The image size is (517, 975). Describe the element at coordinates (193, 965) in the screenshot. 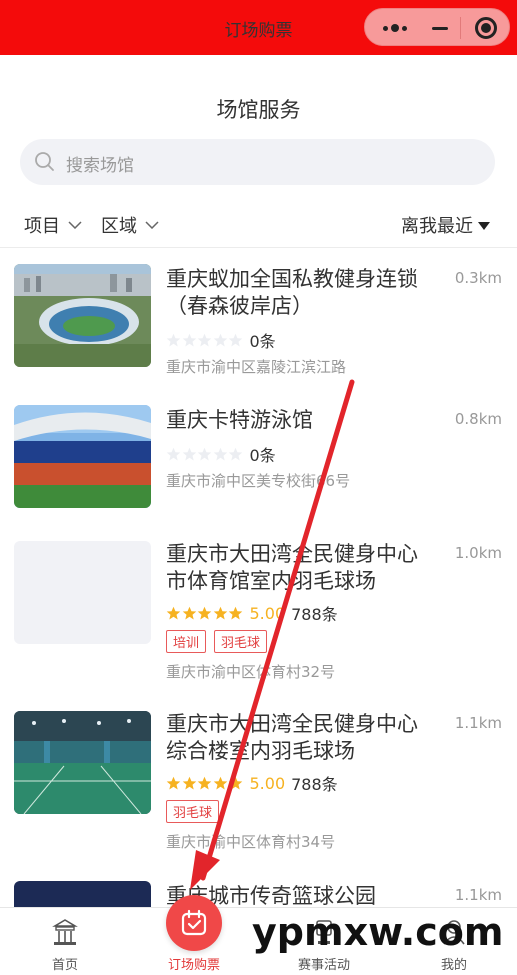

I see `tab-tickets-label: 订场购票` at that location.